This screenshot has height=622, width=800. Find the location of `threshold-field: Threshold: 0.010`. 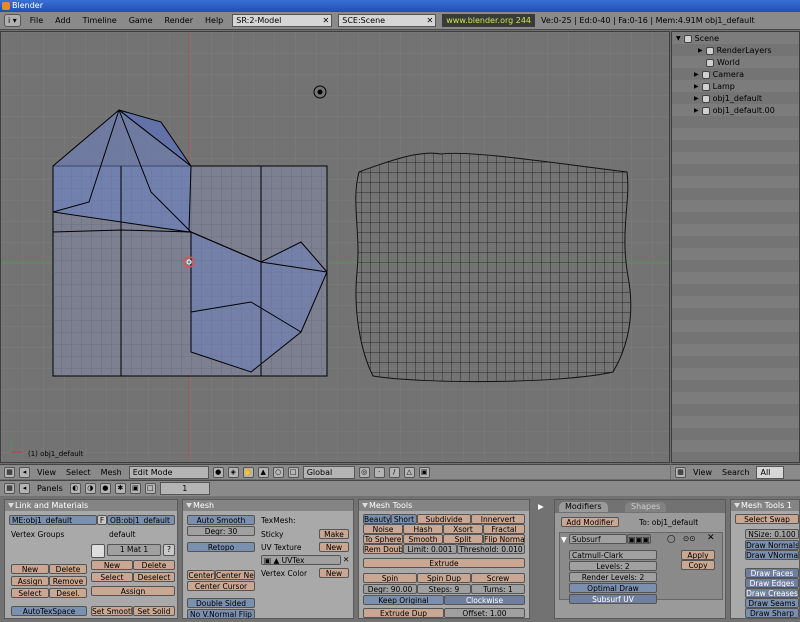

threshold-field: Threshold: 0.010 is located at coordinates (491, 549).